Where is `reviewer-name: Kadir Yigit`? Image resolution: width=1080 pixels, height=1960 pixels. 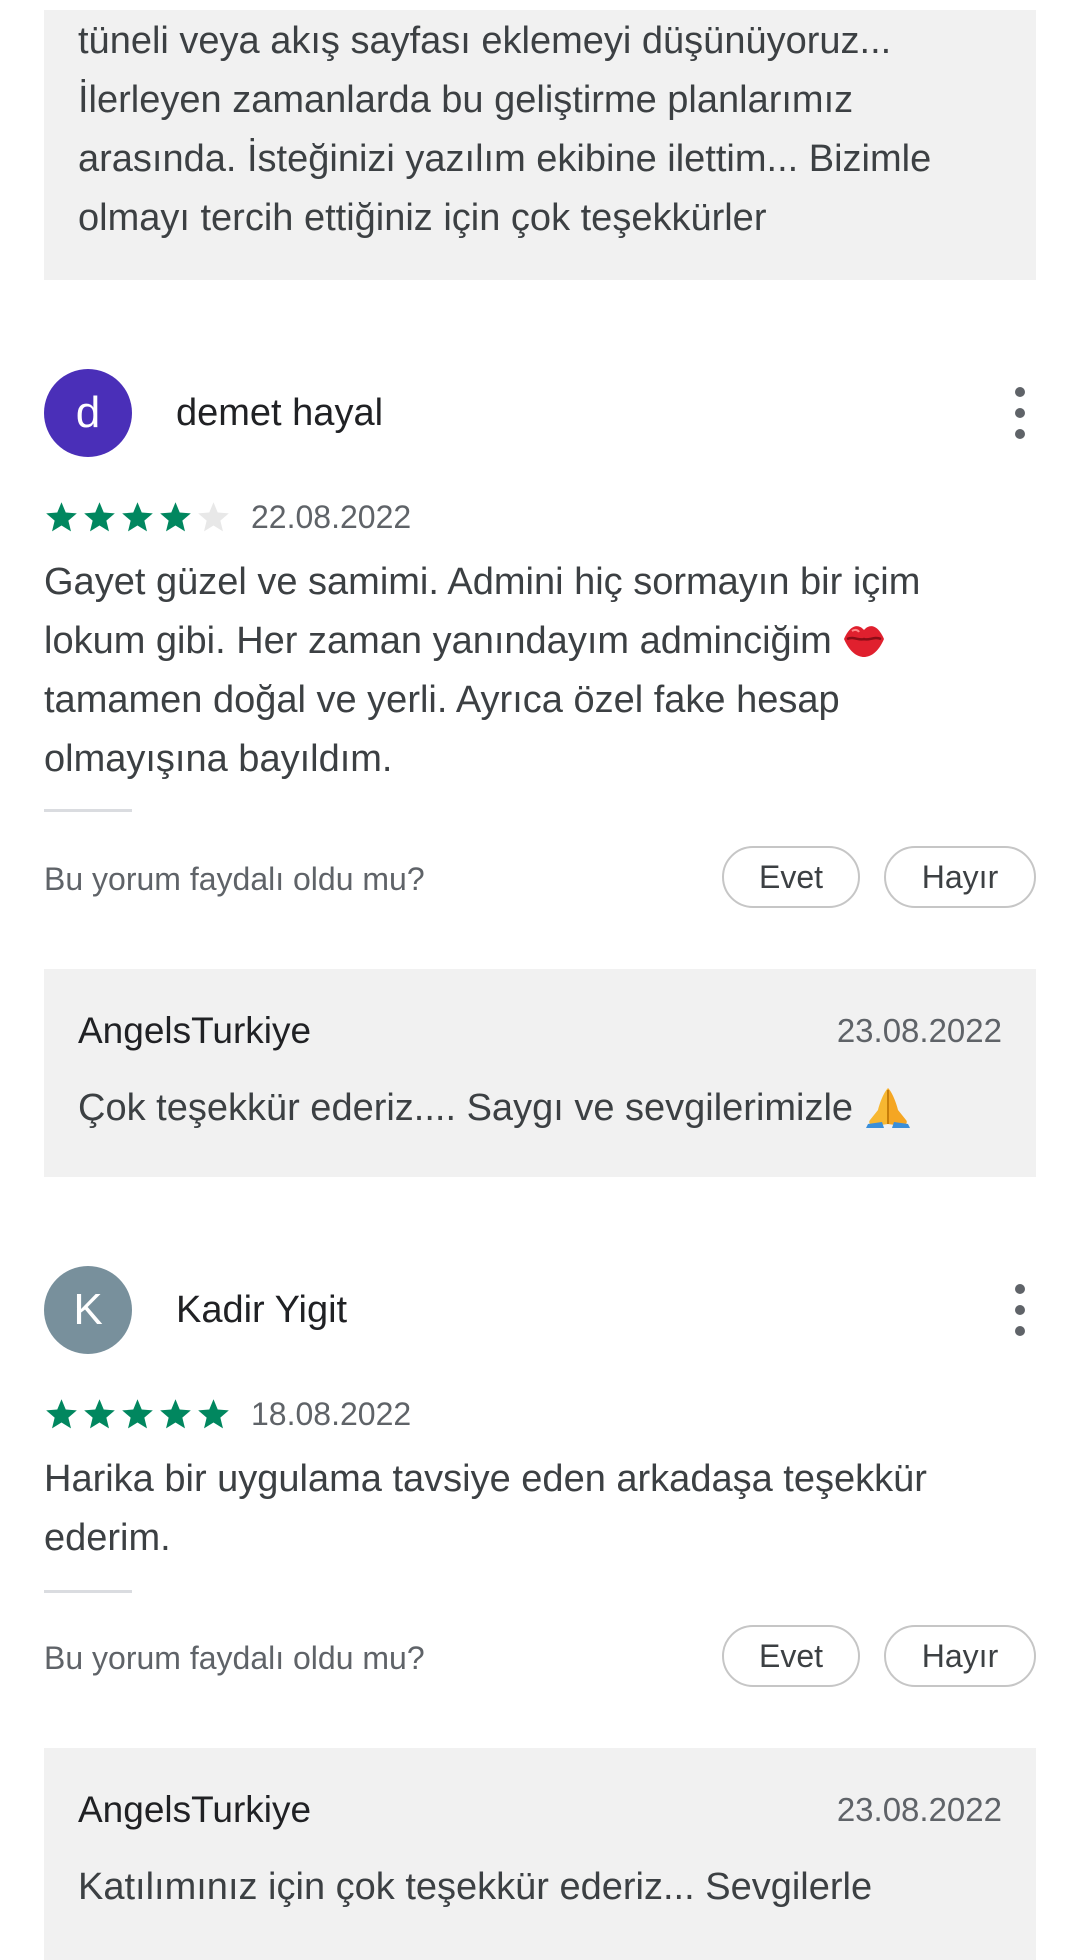 reviewer-name: Kadir Yigit is located at coordinates (262, 1309).